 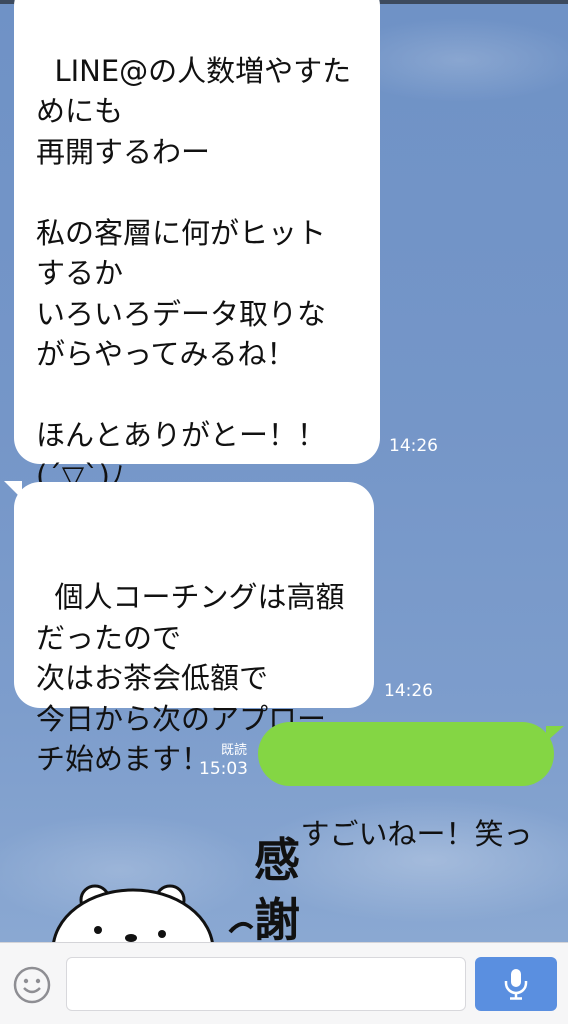 What do you see at coordinates (223, 769) in the screenshot?
I see `message-time: 15:03` at bounding box center [223, 769].